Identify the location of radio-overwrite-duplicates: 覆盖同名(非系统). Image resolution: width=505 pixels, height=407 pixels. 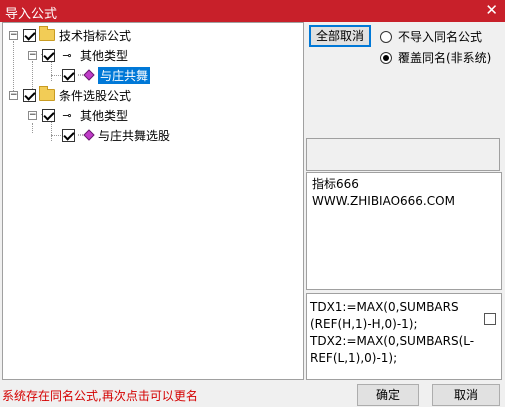
(435, 57).